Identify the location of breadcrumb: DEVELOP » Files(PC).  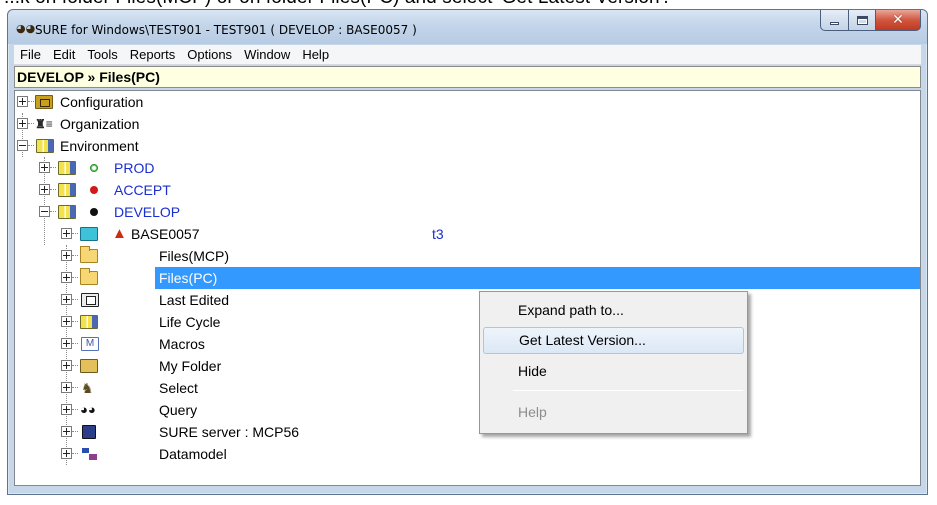
(467, 77).